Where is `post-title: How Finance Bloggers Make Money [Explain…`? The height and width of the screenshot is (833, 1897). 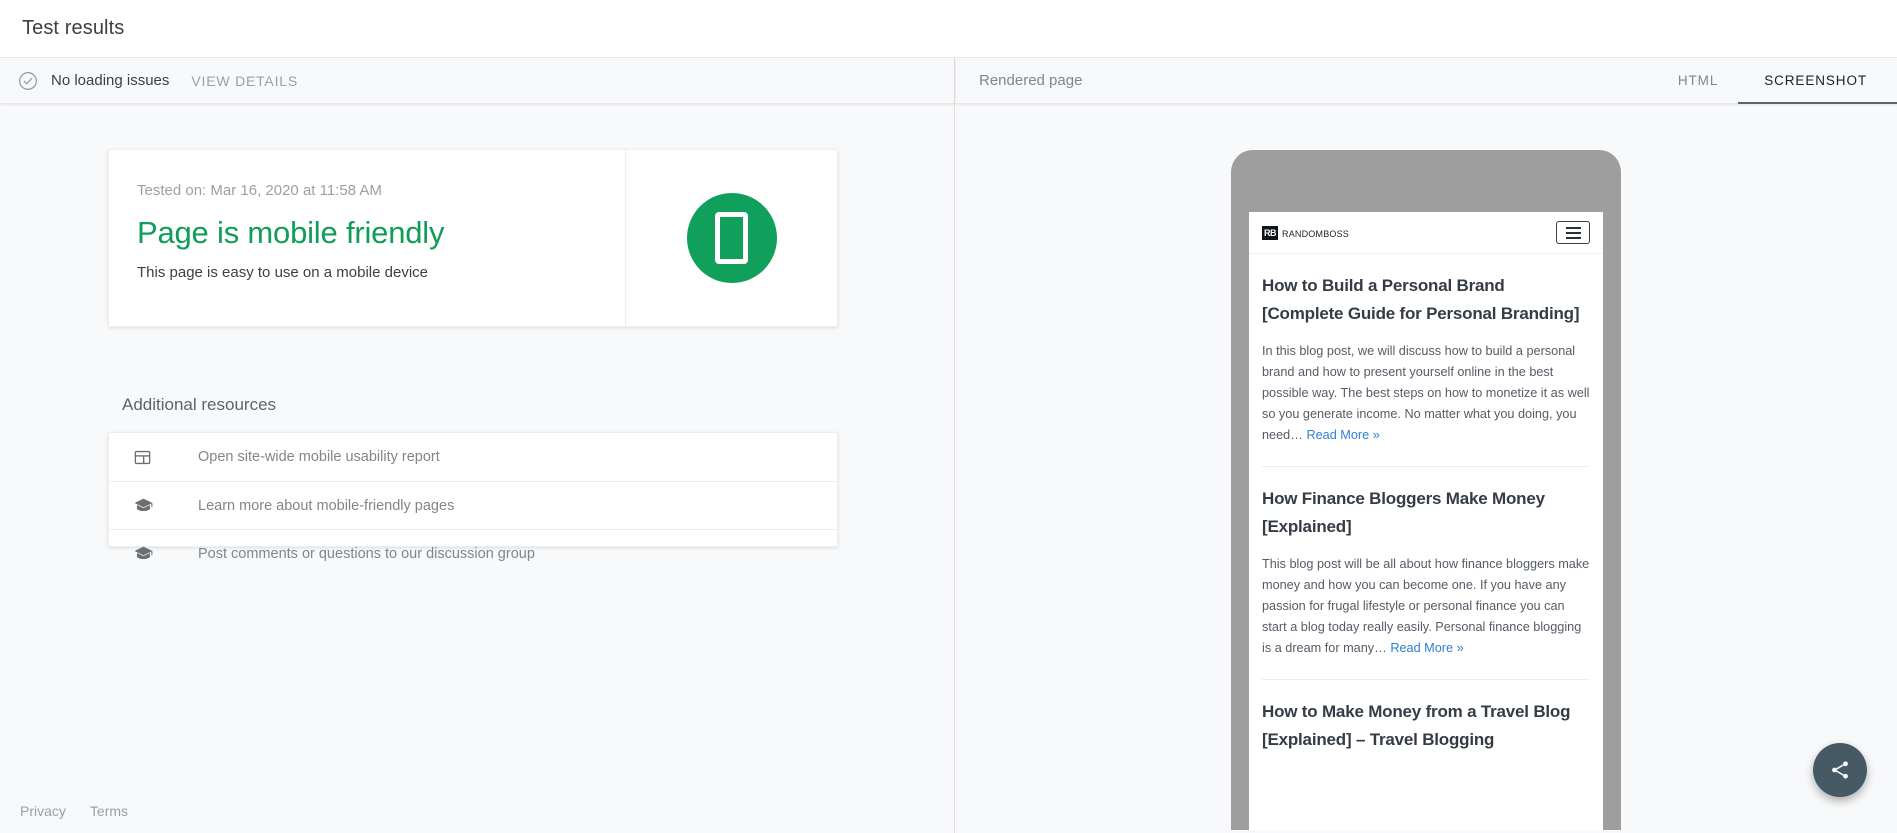
post-title: How Finance Bloggers Make Money [Explain… is located at coordinates (1426, 513).